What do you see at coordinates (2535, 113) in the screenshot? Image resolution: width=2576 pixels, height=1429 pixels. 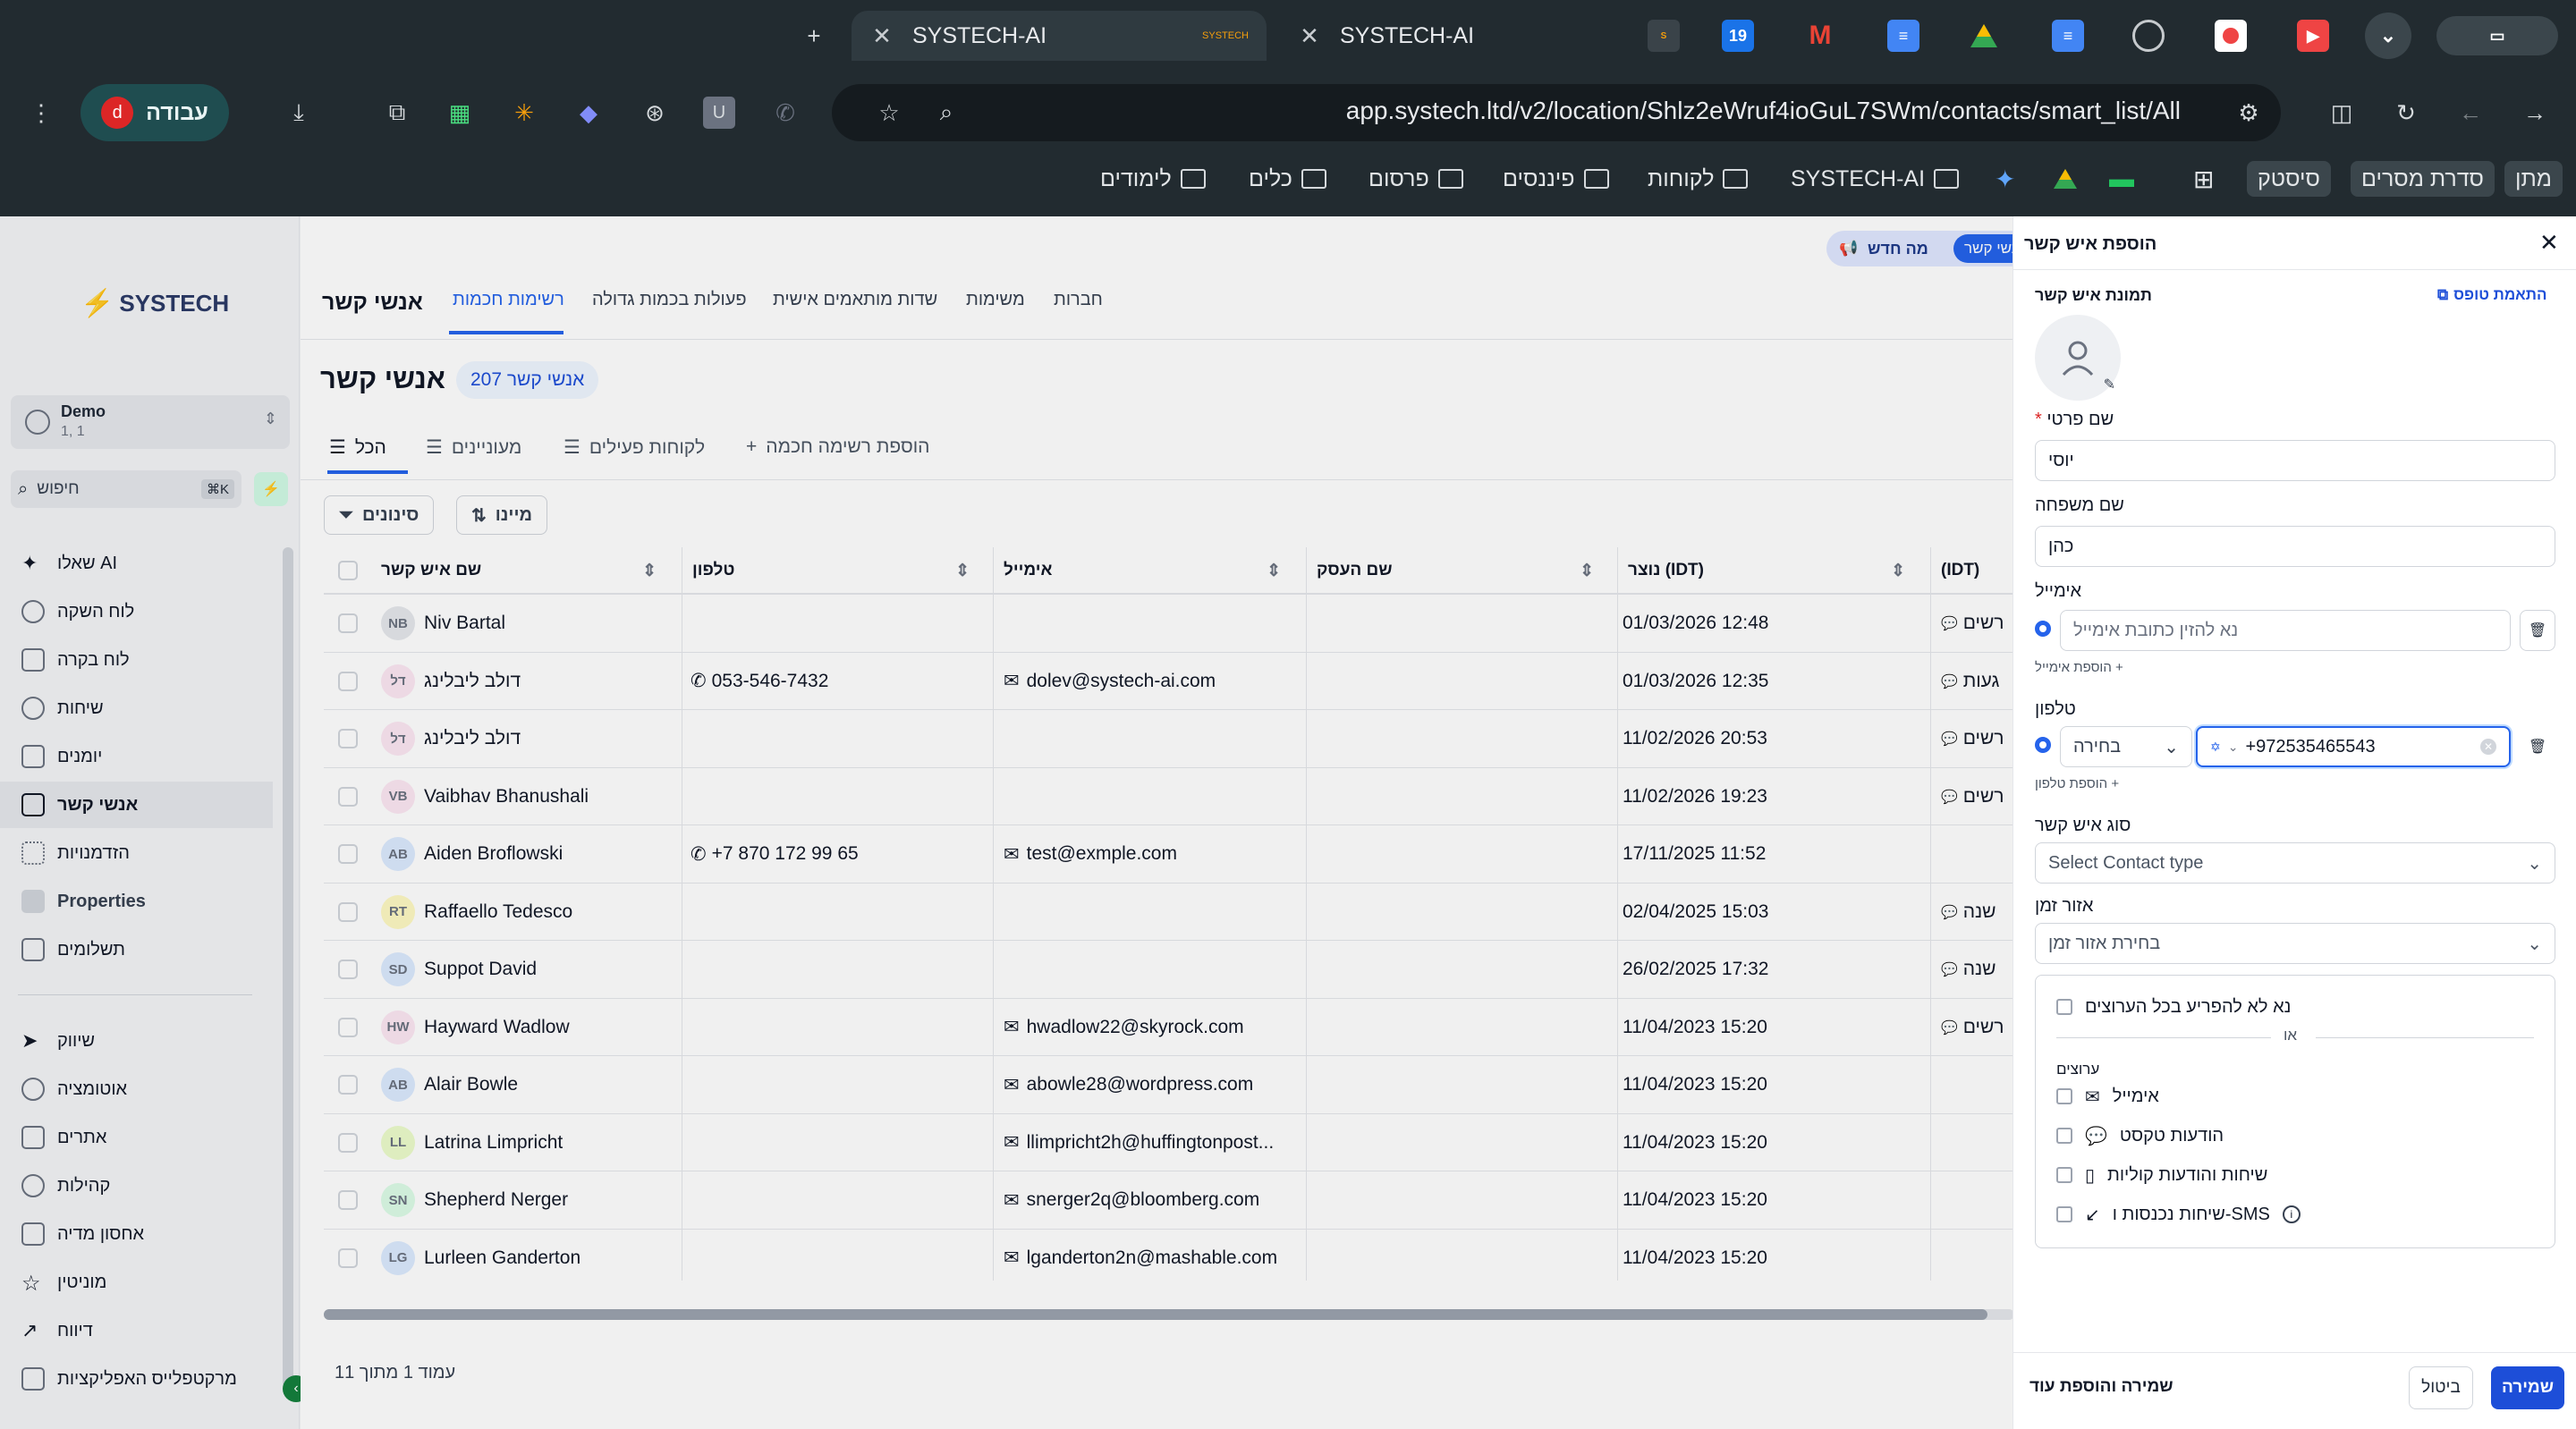 I see `forward-icon: →` at bounding box center [2535, 113].